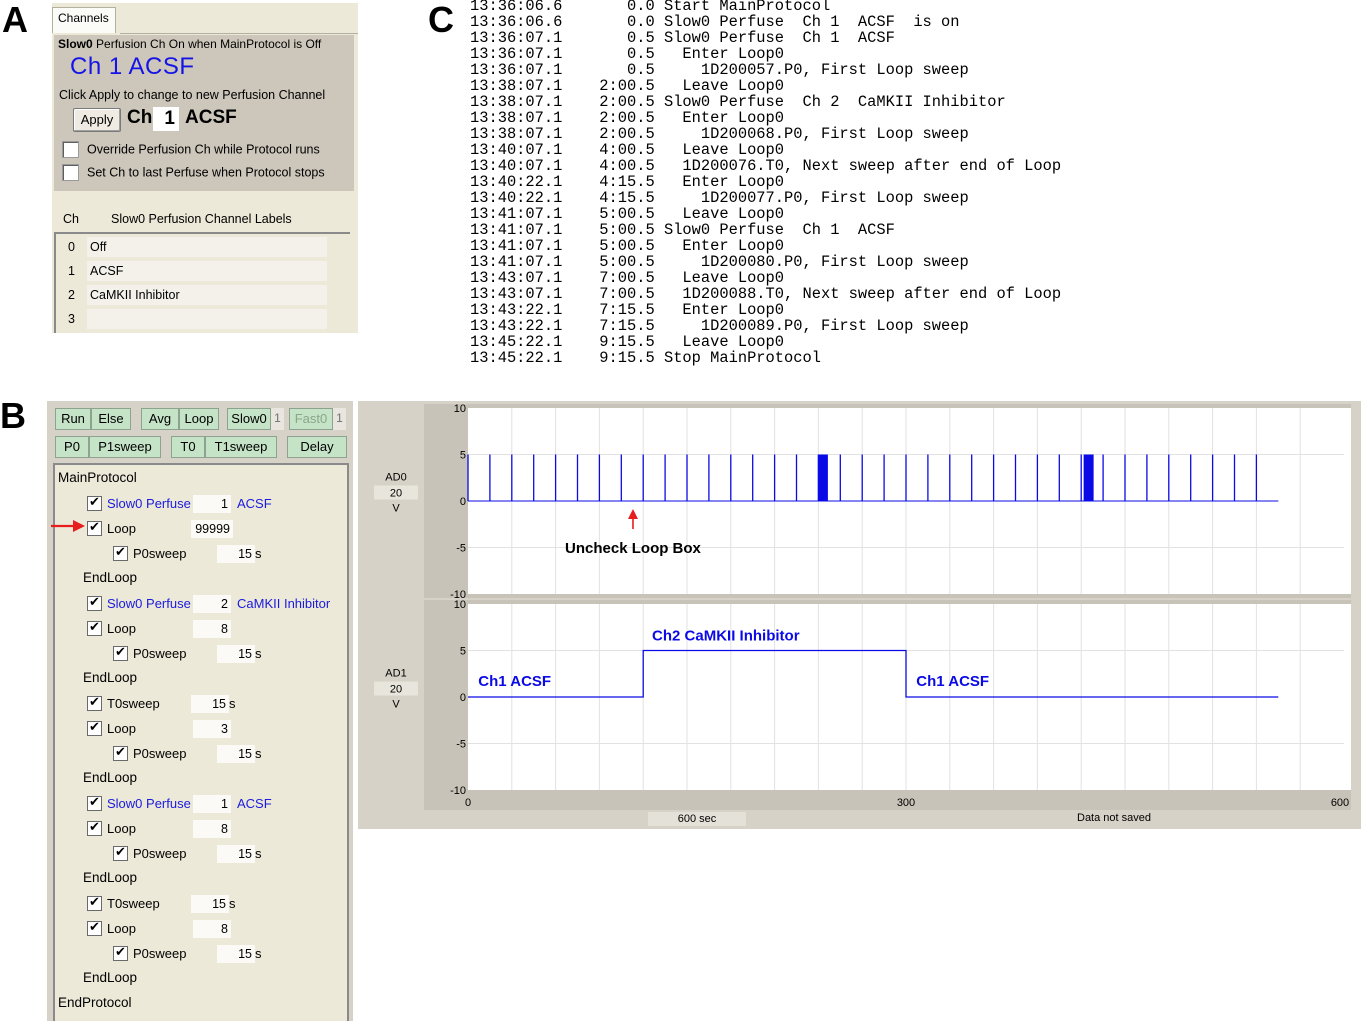  I want to click on protocol-row-loop: Loop 3, so click(201, 729).